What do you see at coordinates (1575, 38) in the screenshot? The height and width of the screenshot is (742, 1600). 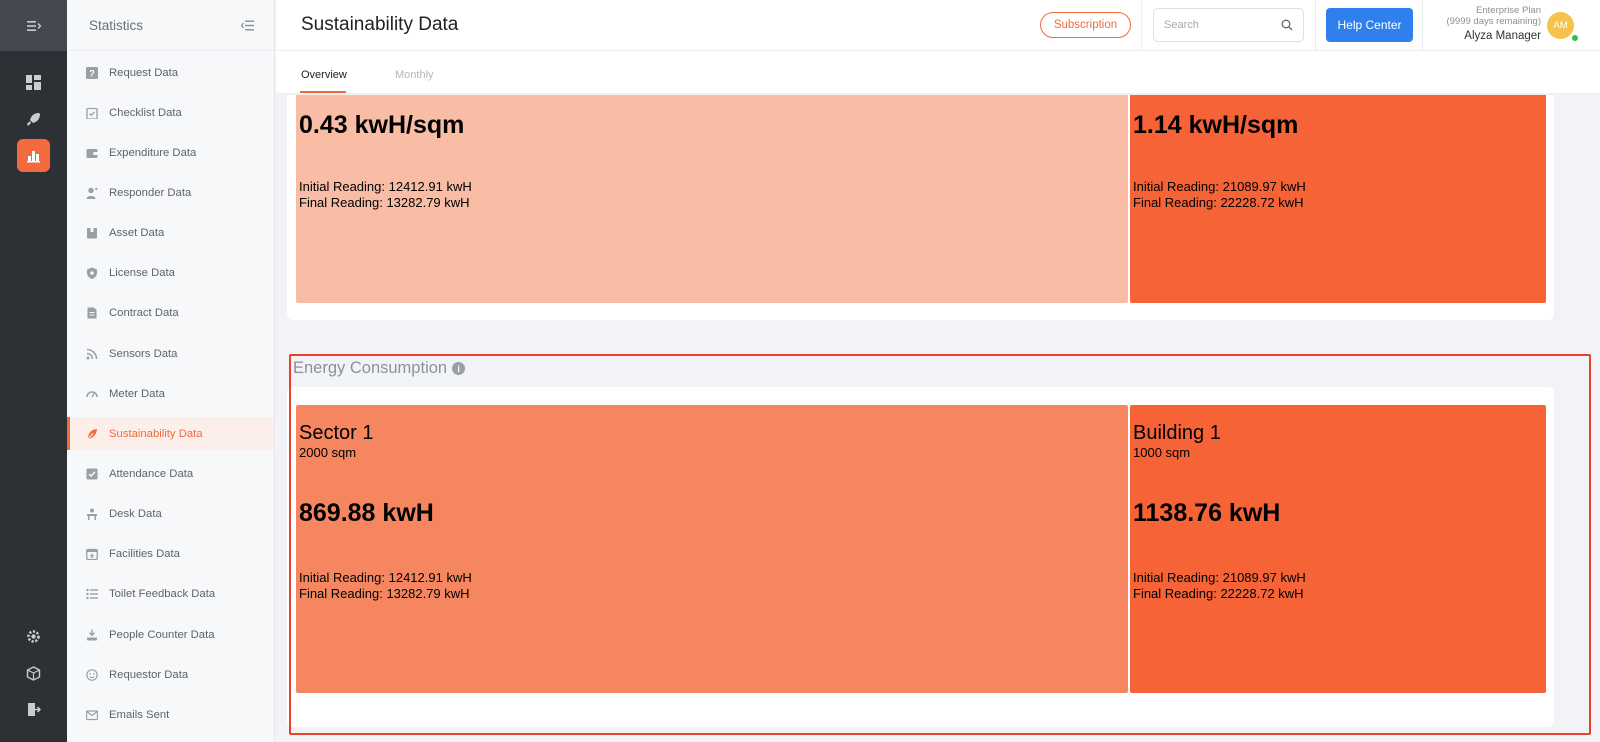 I see `online-status-dot` at bounding box center [1575, 38].